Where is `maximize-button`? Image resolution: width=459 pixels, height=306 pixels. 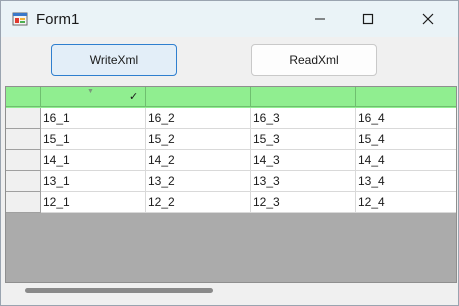
maximize-button is located at coordinates (368, 19).